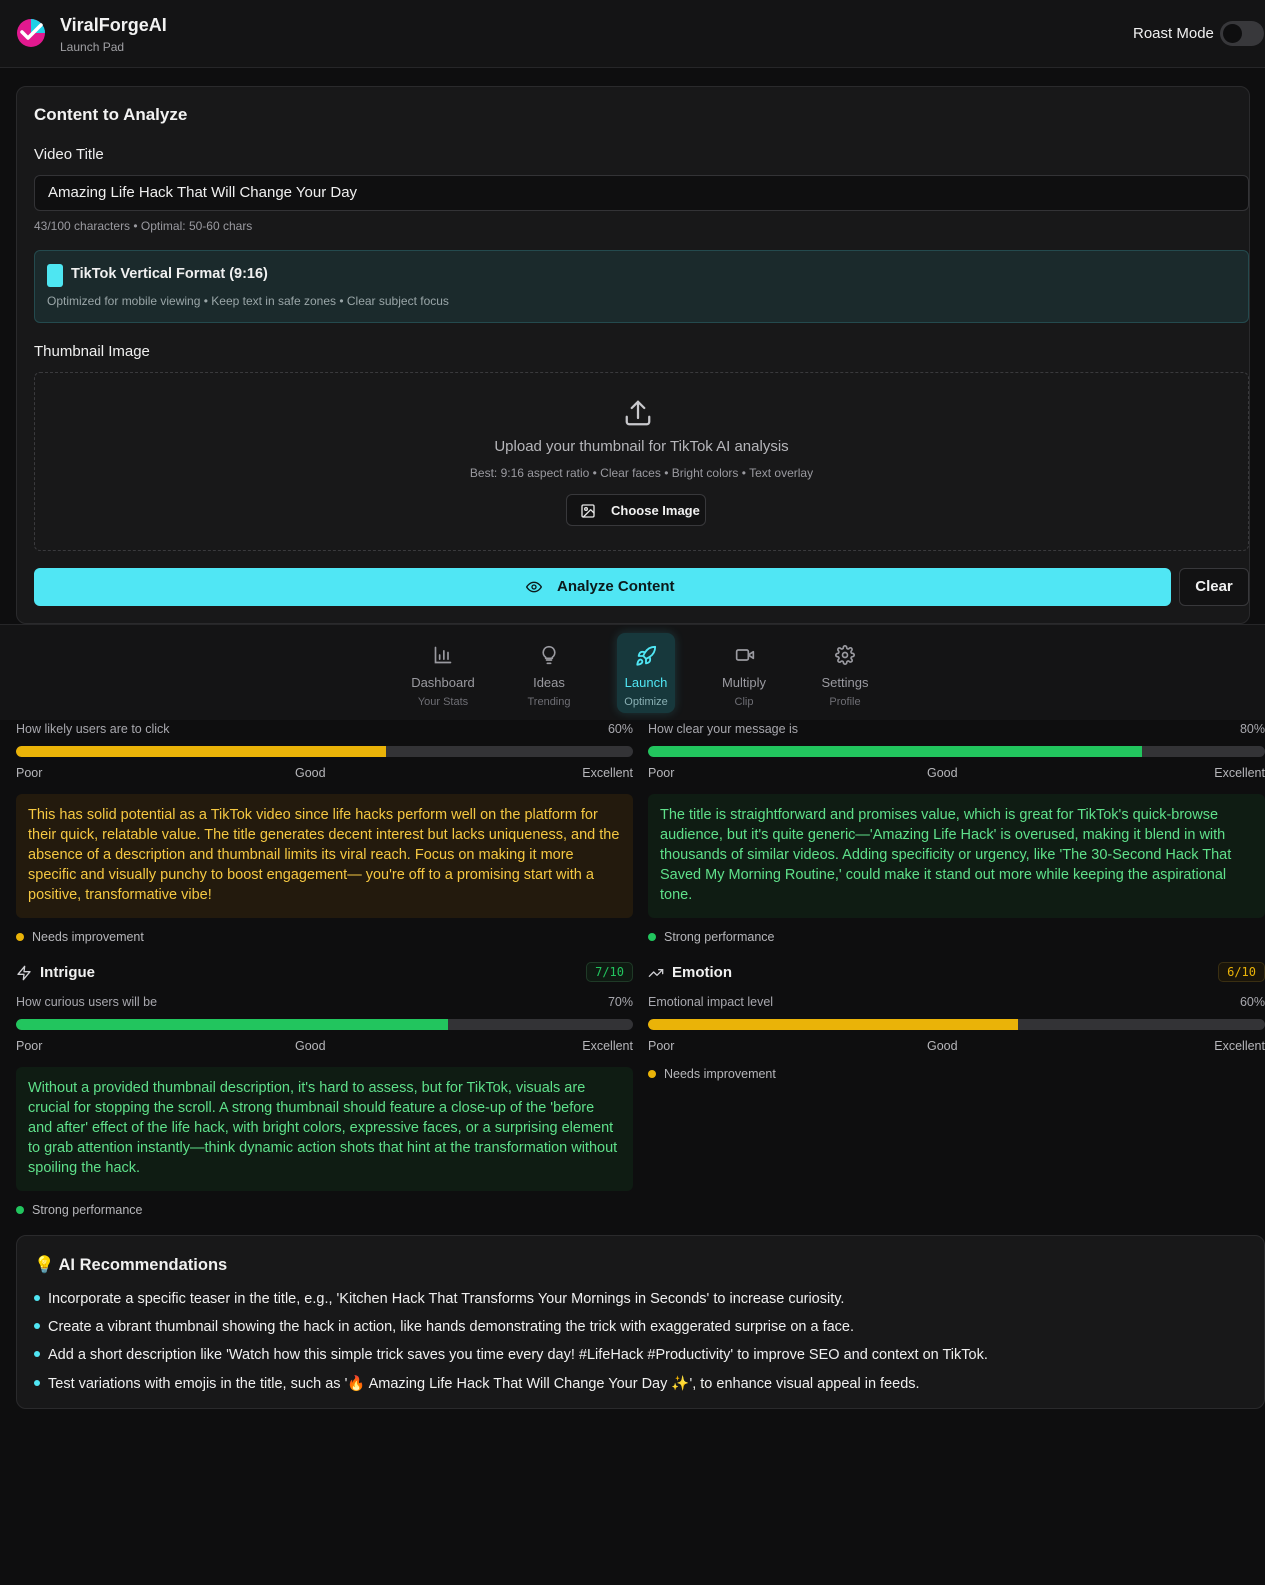 This screenshot has height=1585, width=1265. I want to click on nav-sublabel: Profile, so click(845, 702).